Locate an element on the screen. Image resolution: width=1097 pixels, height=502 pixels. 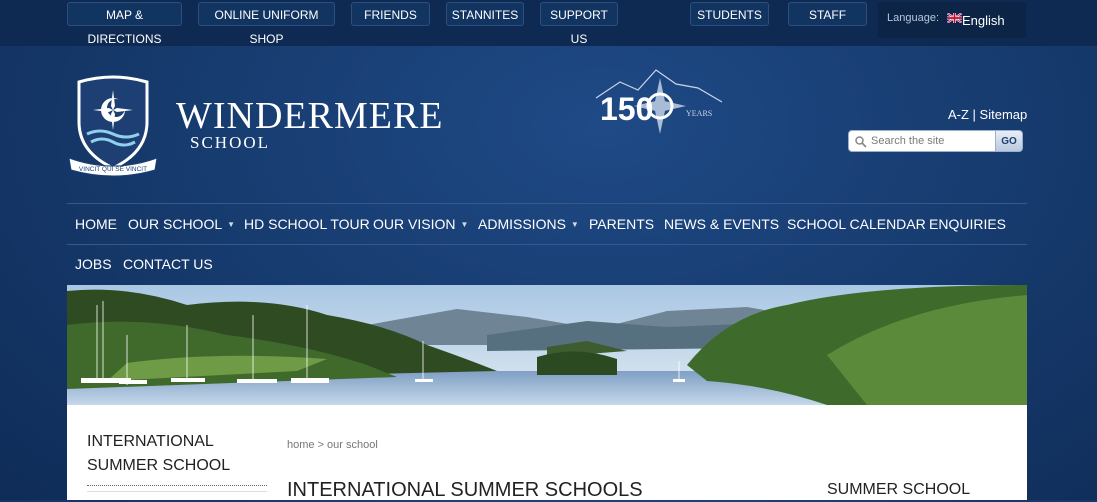
search-icon is located at coordinates (861, 142).